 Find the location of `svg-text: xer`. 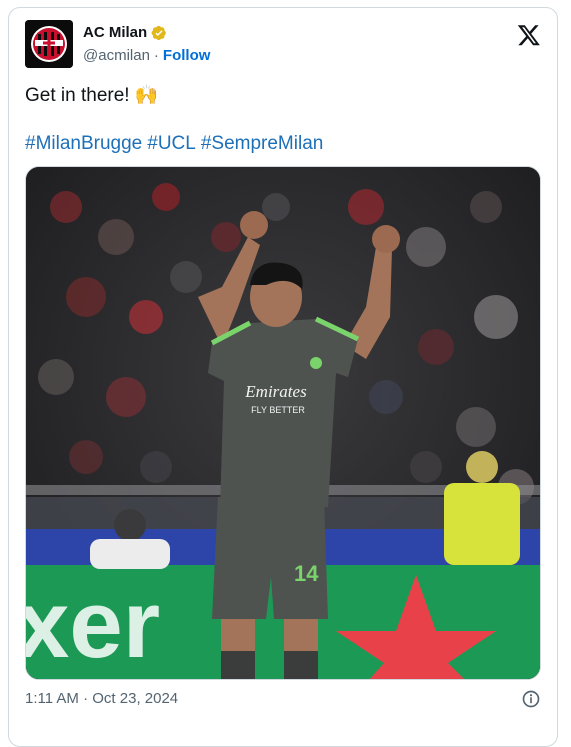

svg-text: xer is located at coordinates (93, 624).